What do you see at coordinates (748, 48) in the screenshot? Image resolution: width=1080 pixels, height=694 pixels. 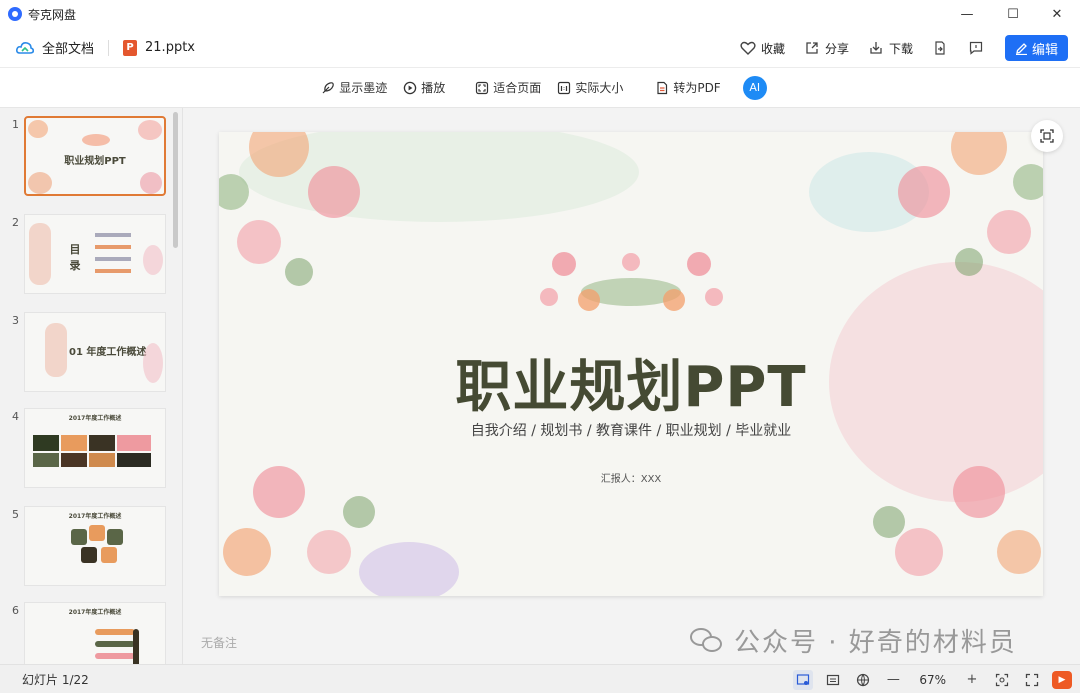 I see `heart-icon` at bounding box center [748, 48].